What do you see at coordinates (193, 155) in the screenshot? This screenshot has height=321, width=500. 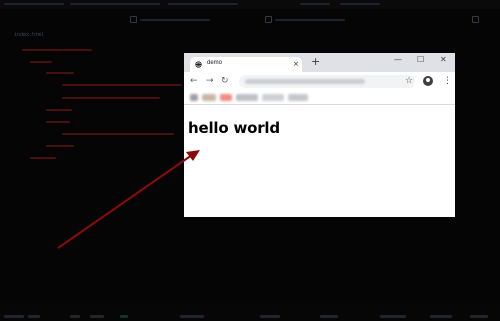 I see `arrow-head` at bounding box center [193, 155].